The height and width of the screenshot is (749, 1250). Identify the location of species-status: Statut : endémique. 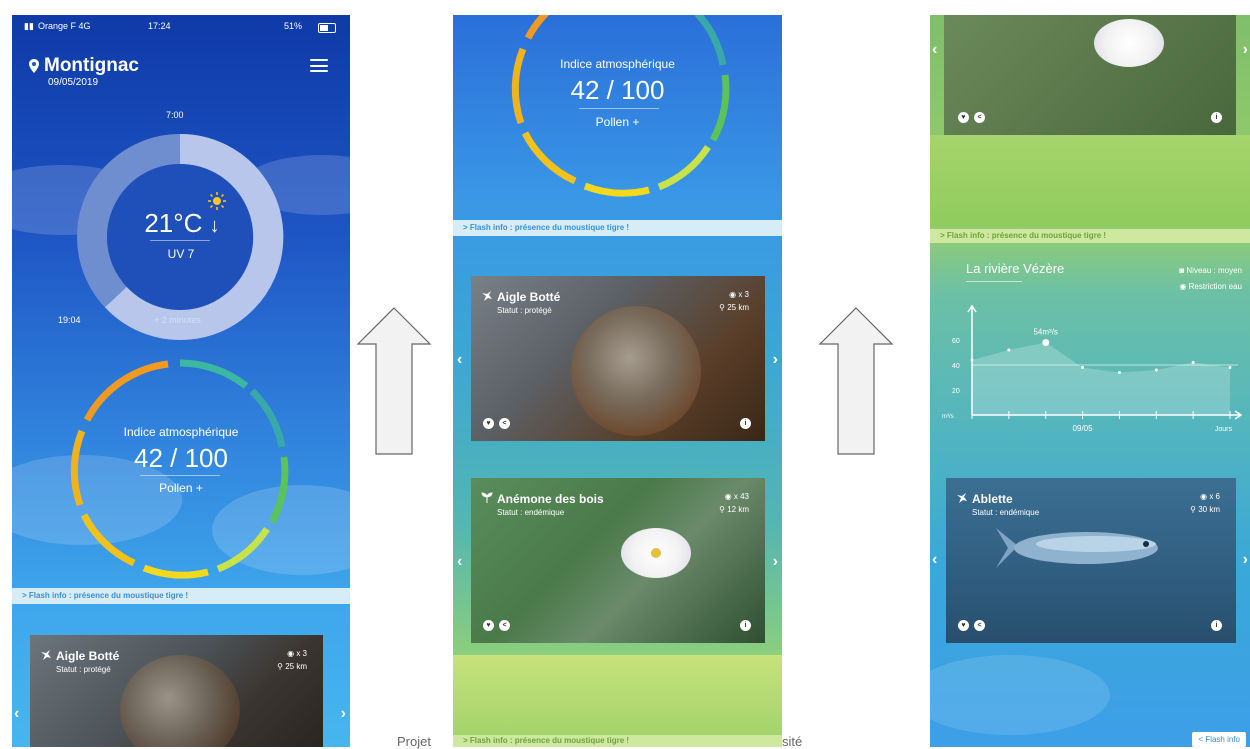
(1006, 512).